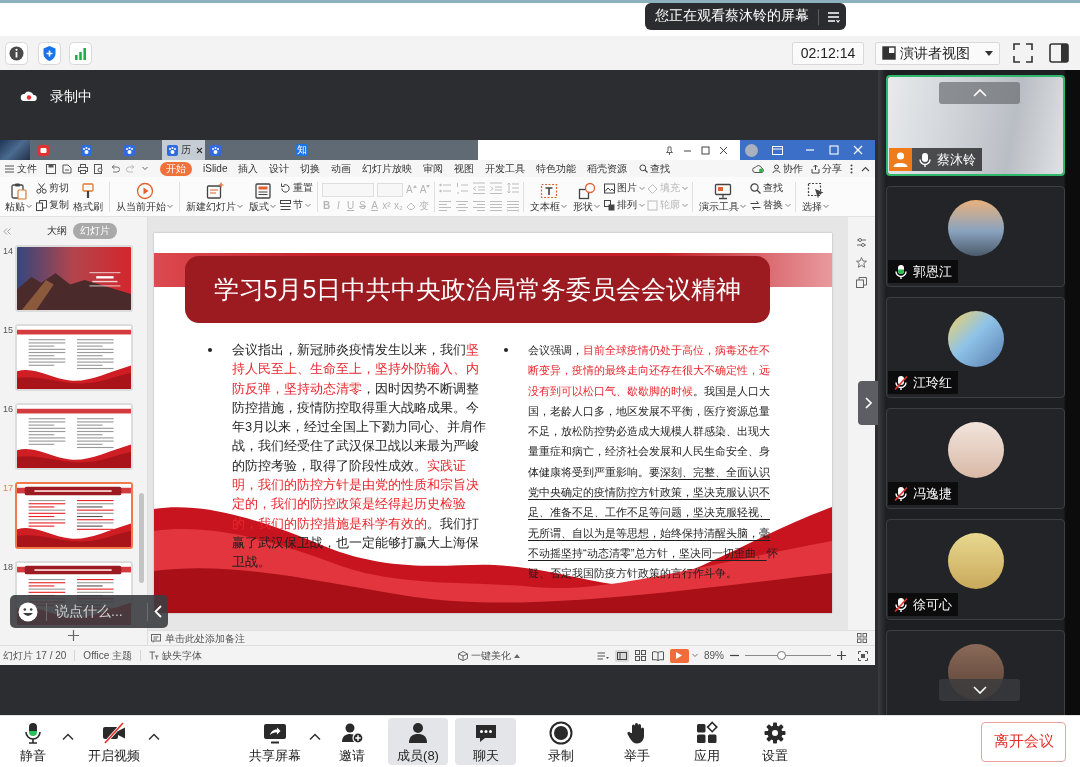 This screenshot has height=767, width=1080. Describe the element at coordinates (556, 168) in the screenshot. I see `menu-tab: 特色功能` at that location.